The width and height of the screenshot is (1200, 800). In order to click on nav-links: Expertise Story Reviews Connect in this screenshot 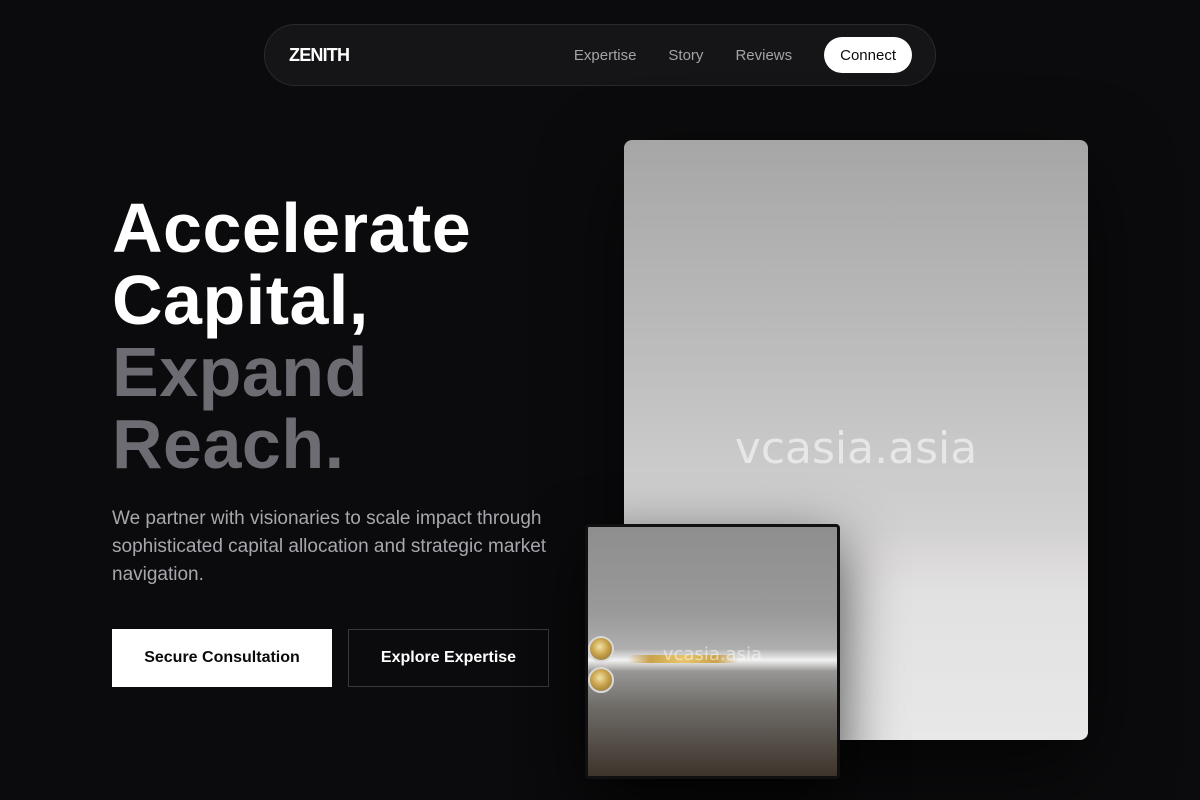, I will do `click(743, 55)`.